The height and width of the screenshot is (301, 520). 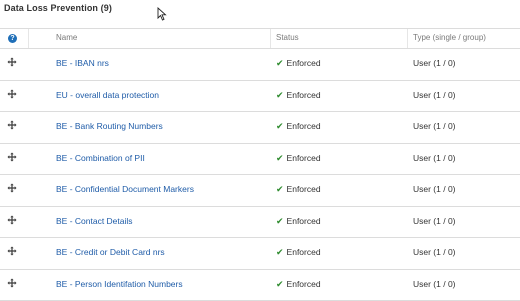 I want to click on rule-name-link: EU - overall data protection, so click(x=107, y=95).